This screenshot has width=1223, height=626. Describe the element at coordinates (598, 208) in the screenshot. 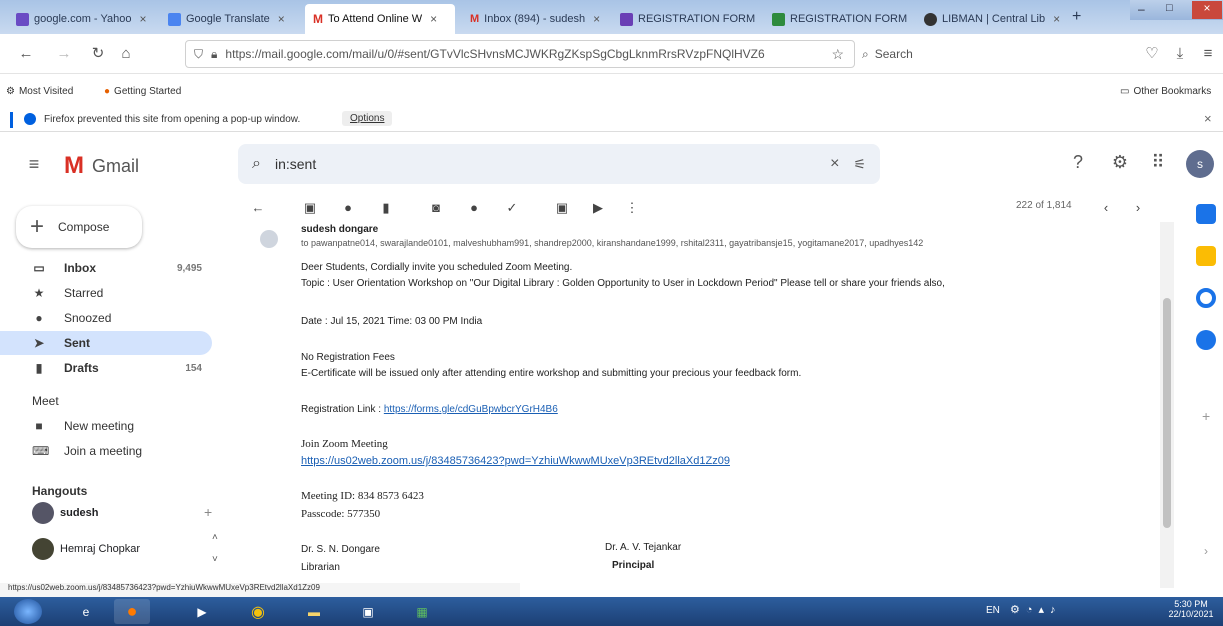

I see `label-icon: ▶` at that location.